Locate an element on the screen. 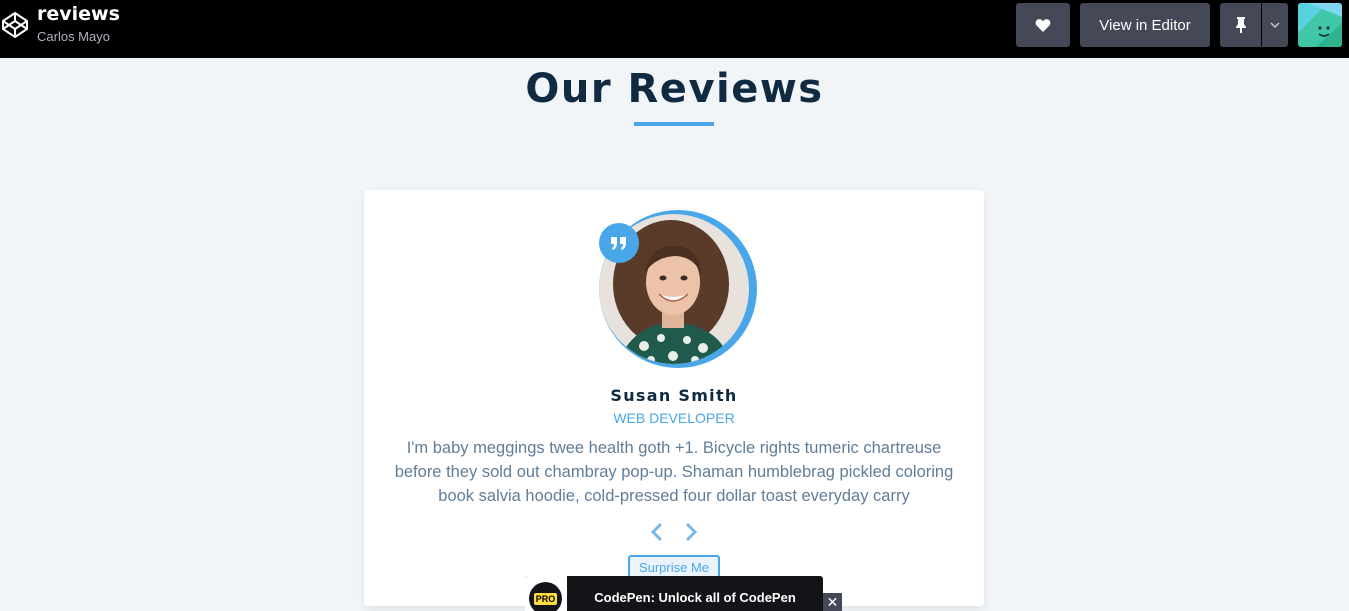  user-avatar is located at coordinates (1320, 25).